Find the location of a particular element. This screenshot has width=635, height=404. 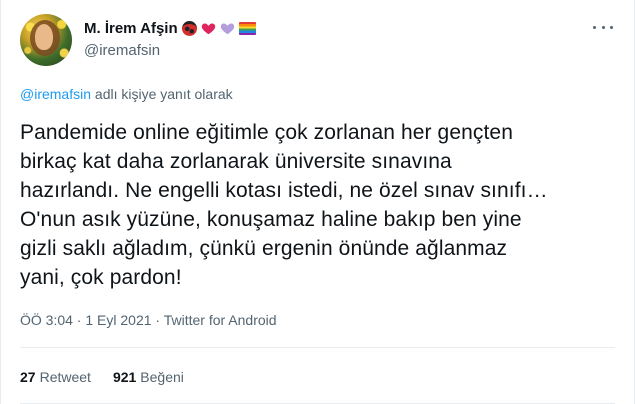

red-heart-icon is located at coordinates (208, 28).